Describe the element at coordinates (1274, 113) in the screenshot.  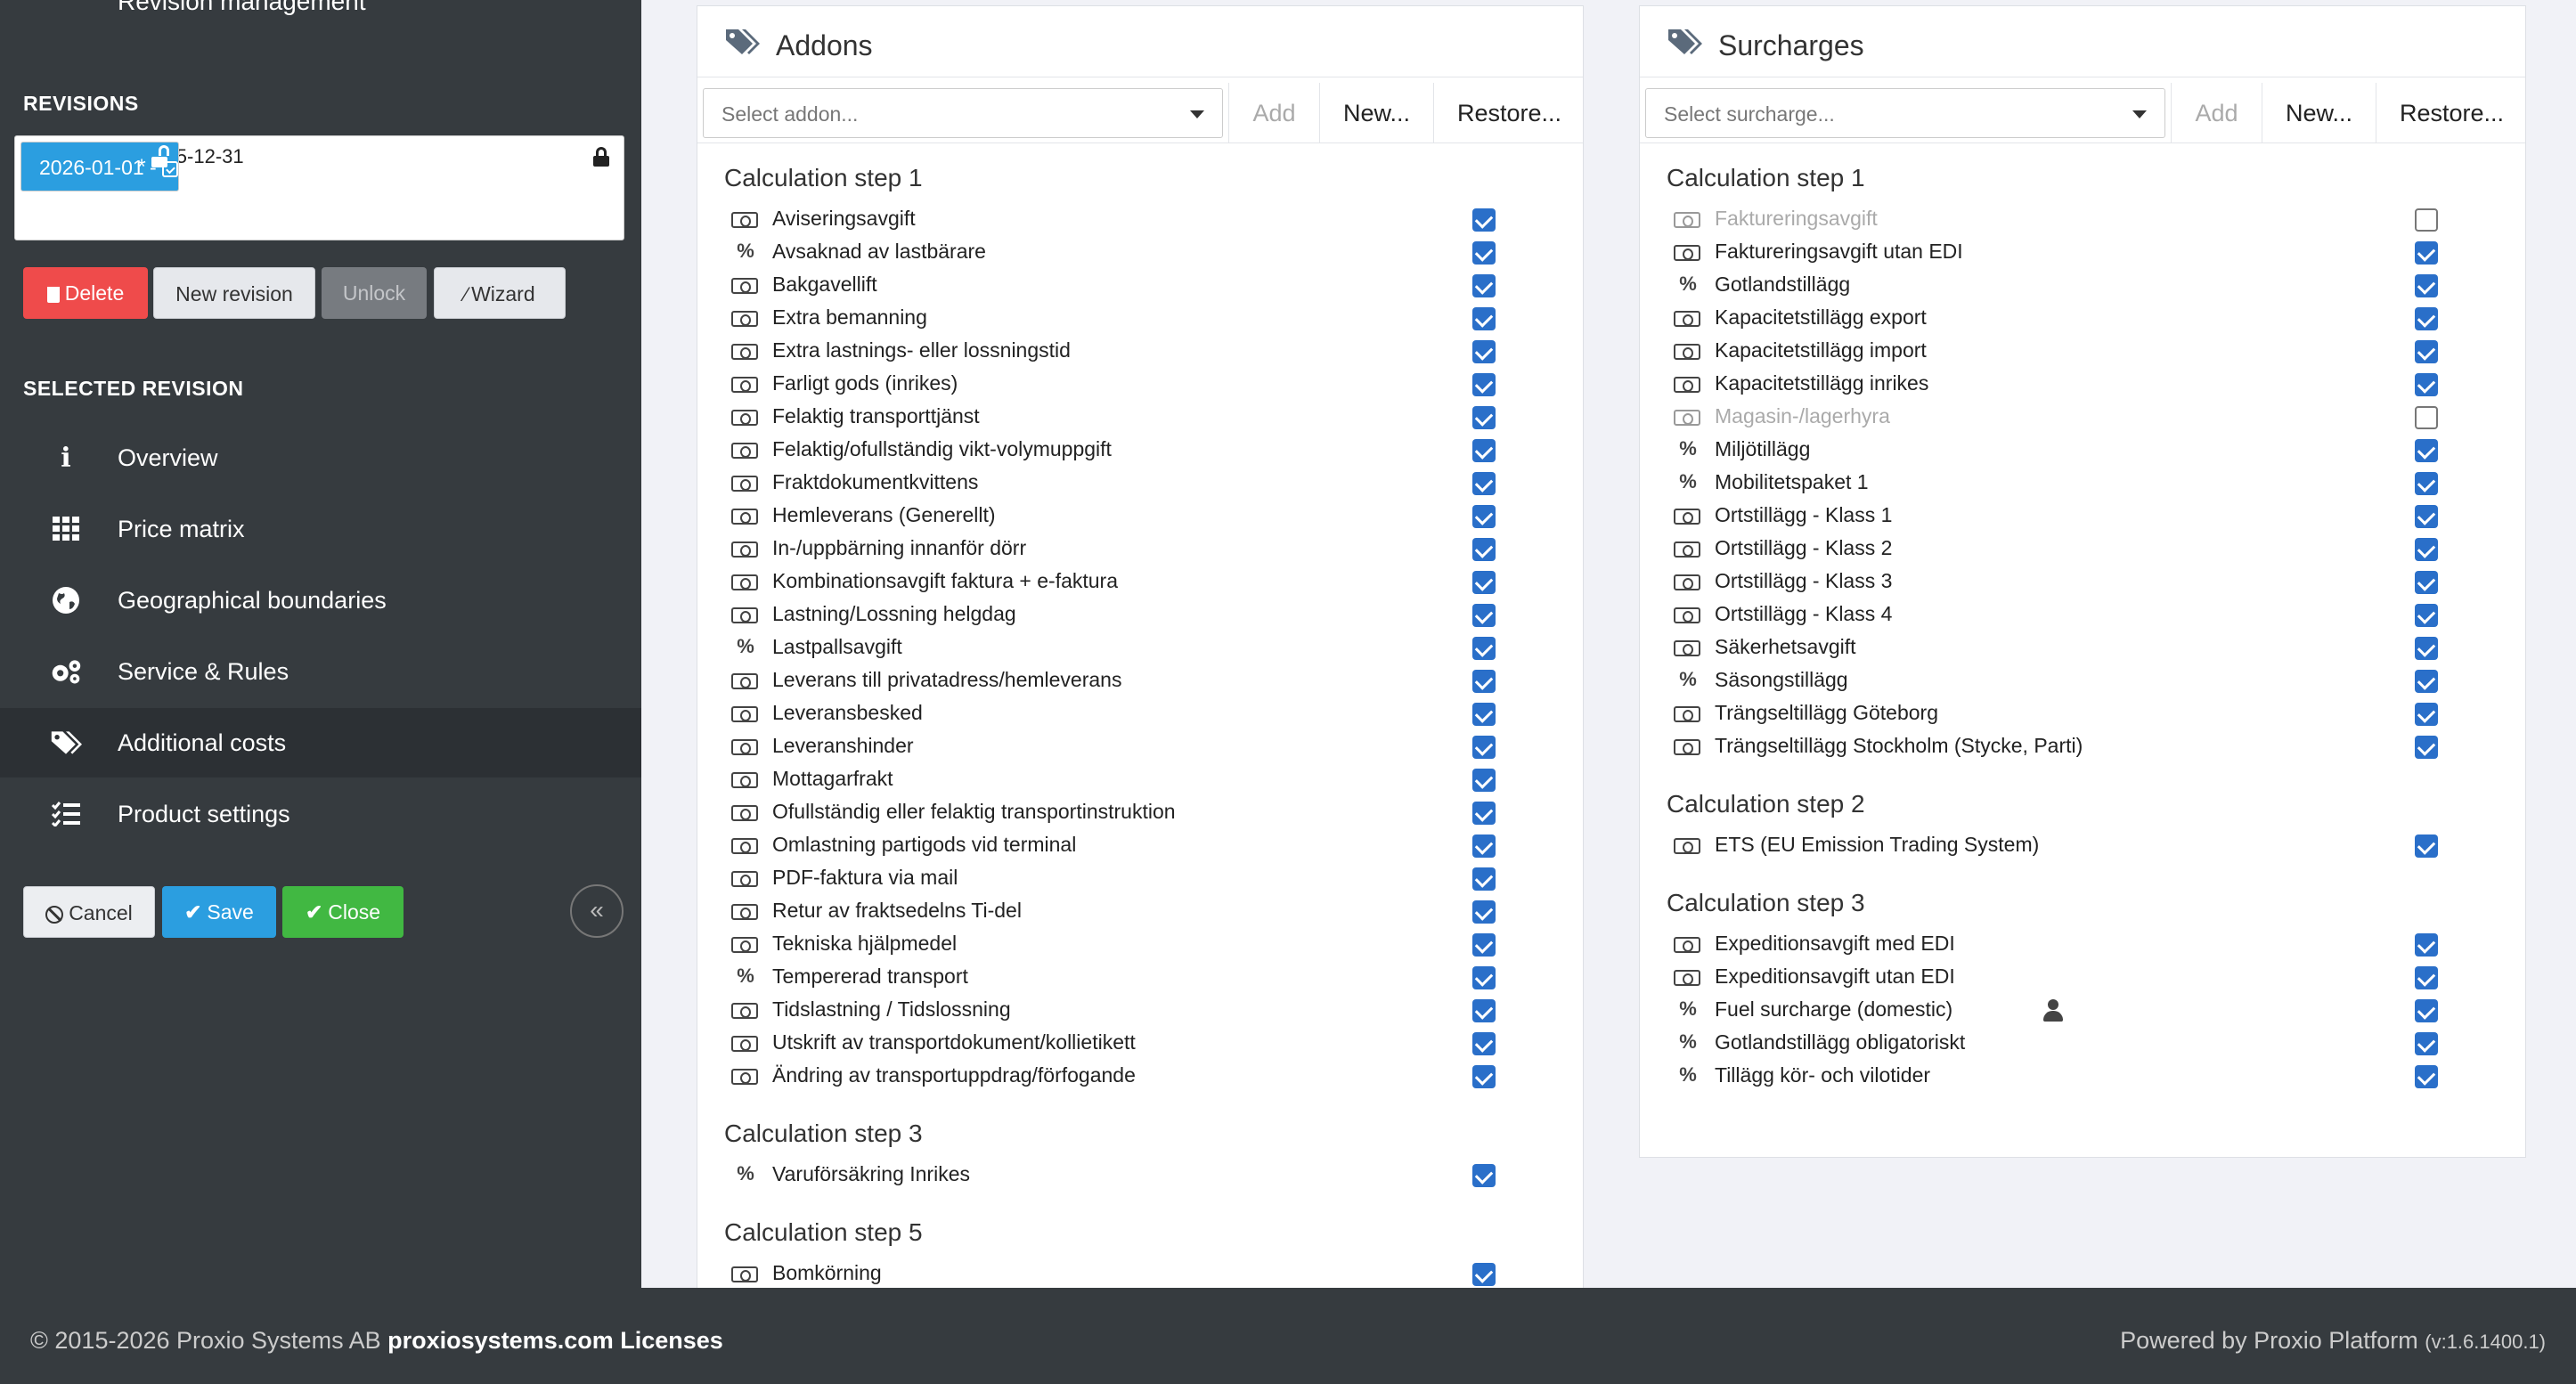
I see `add-addon-button: Add` at that location.